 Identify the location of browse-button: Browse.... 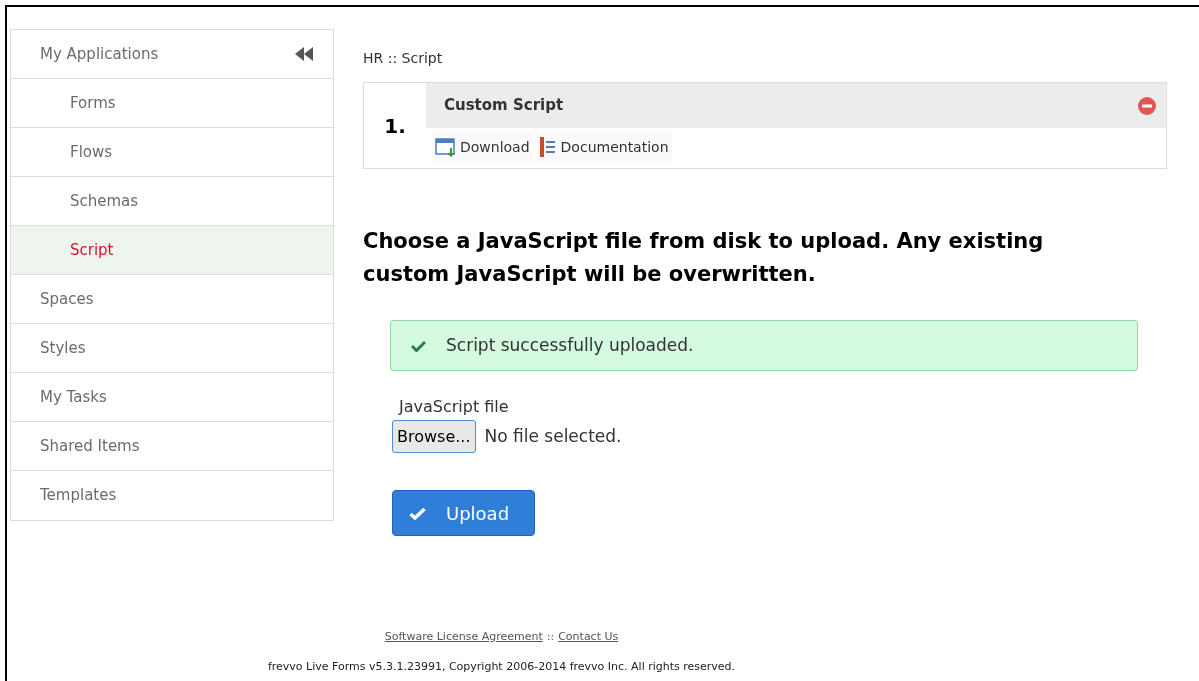
(434, 436).